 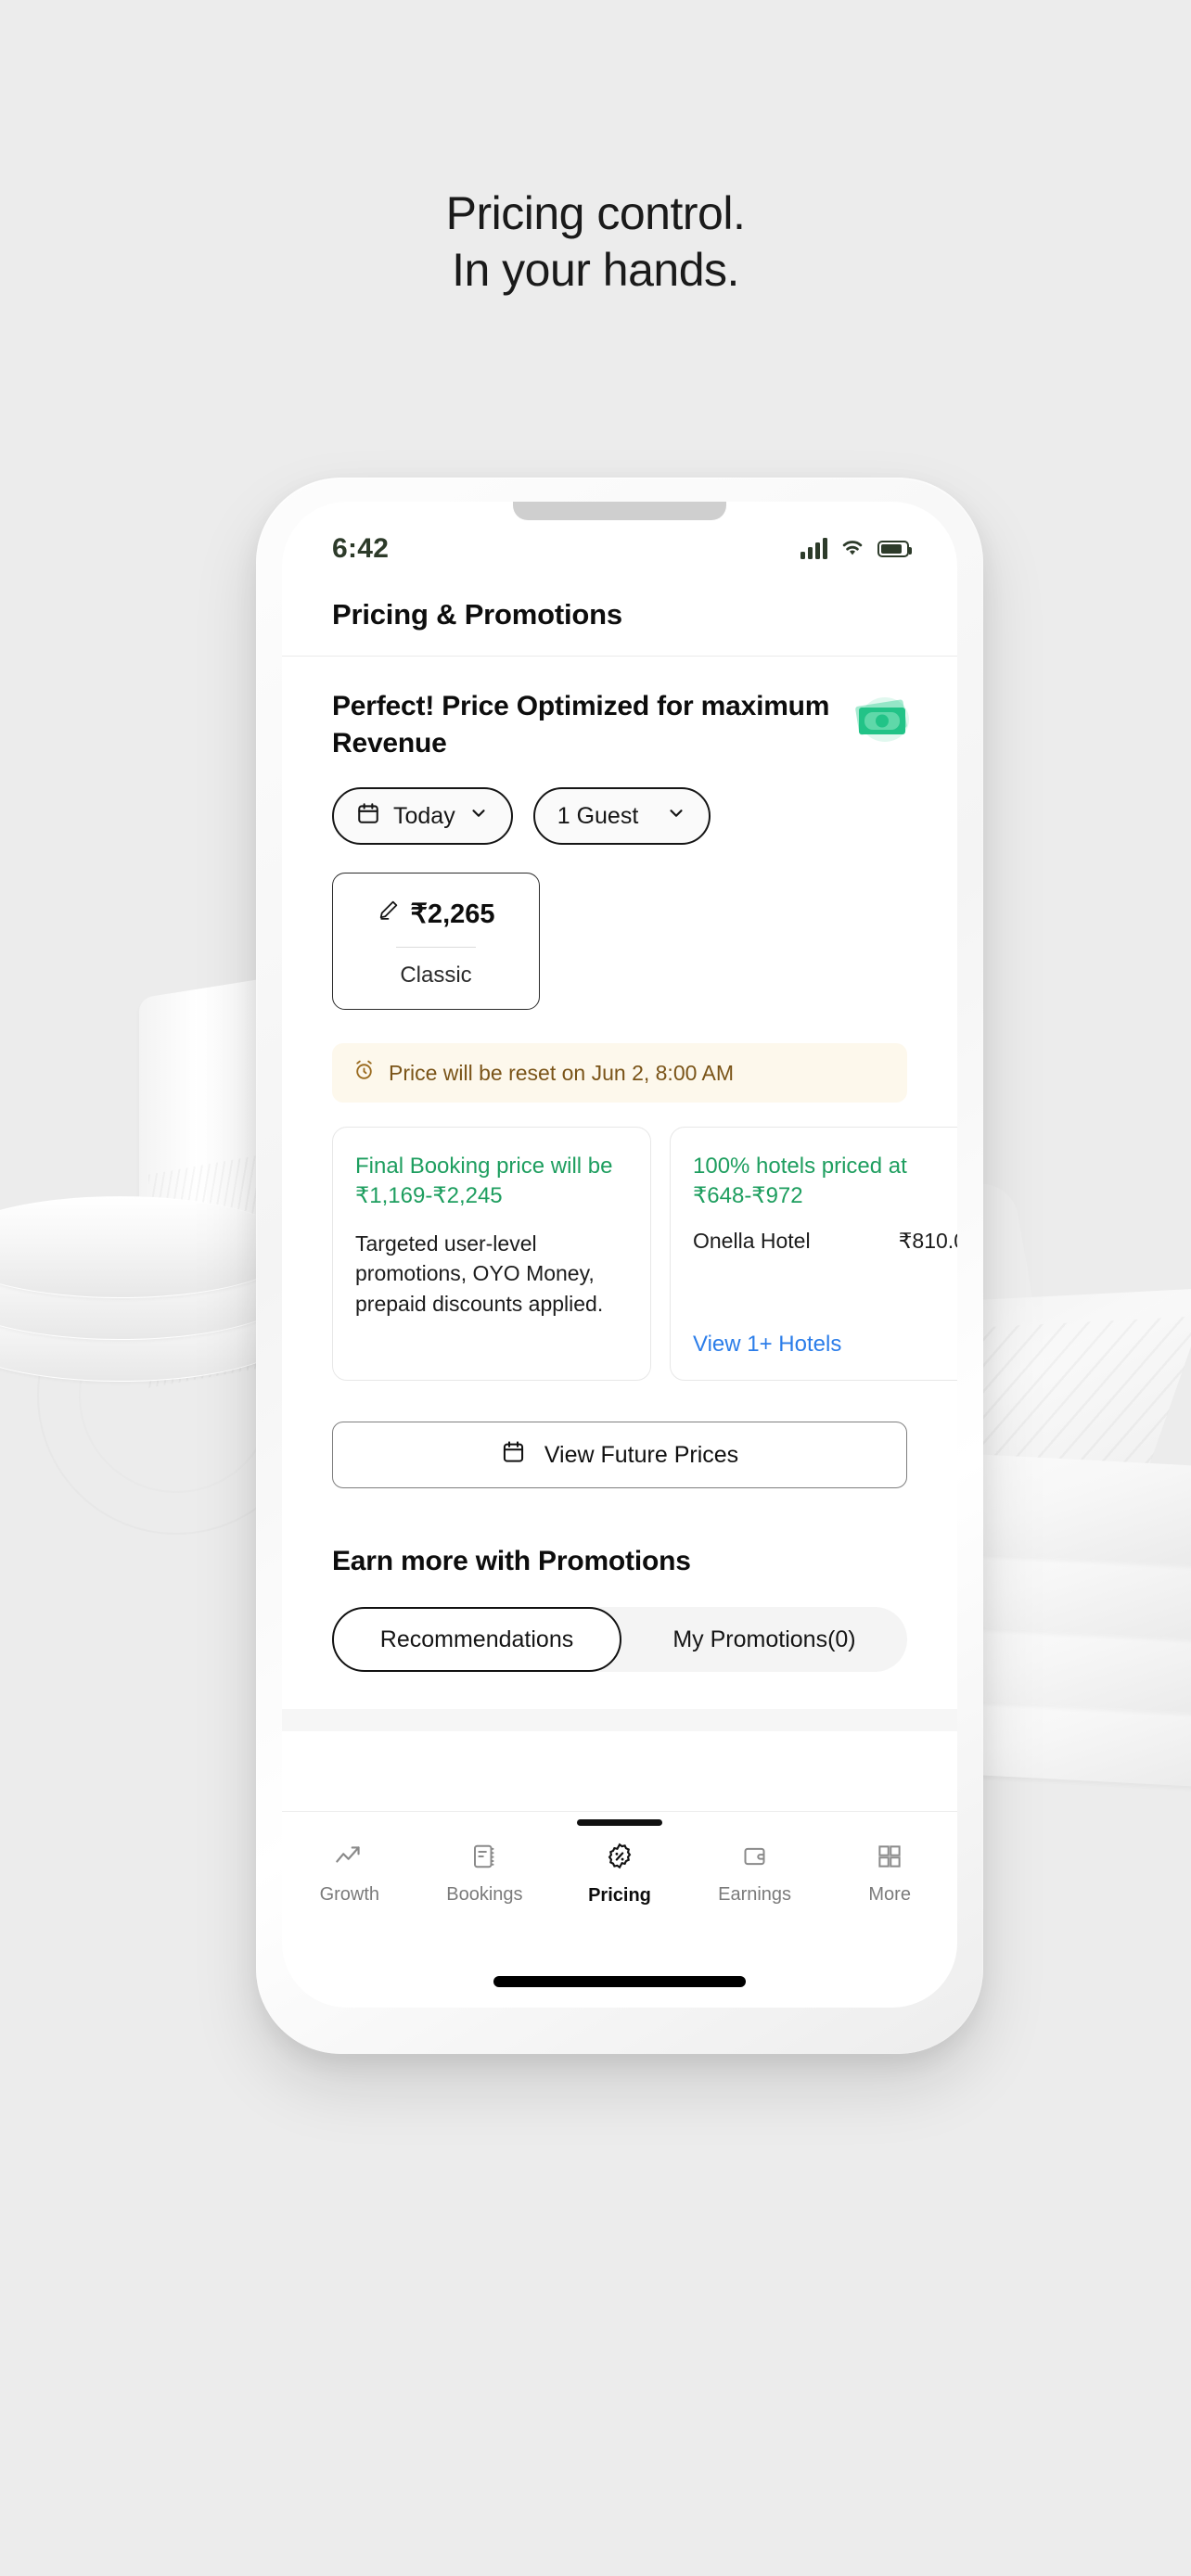 What do you see at coordinates (754, 1859) in the screenshot?
I see `wallet-icon` at bounding box center [754, 1859].